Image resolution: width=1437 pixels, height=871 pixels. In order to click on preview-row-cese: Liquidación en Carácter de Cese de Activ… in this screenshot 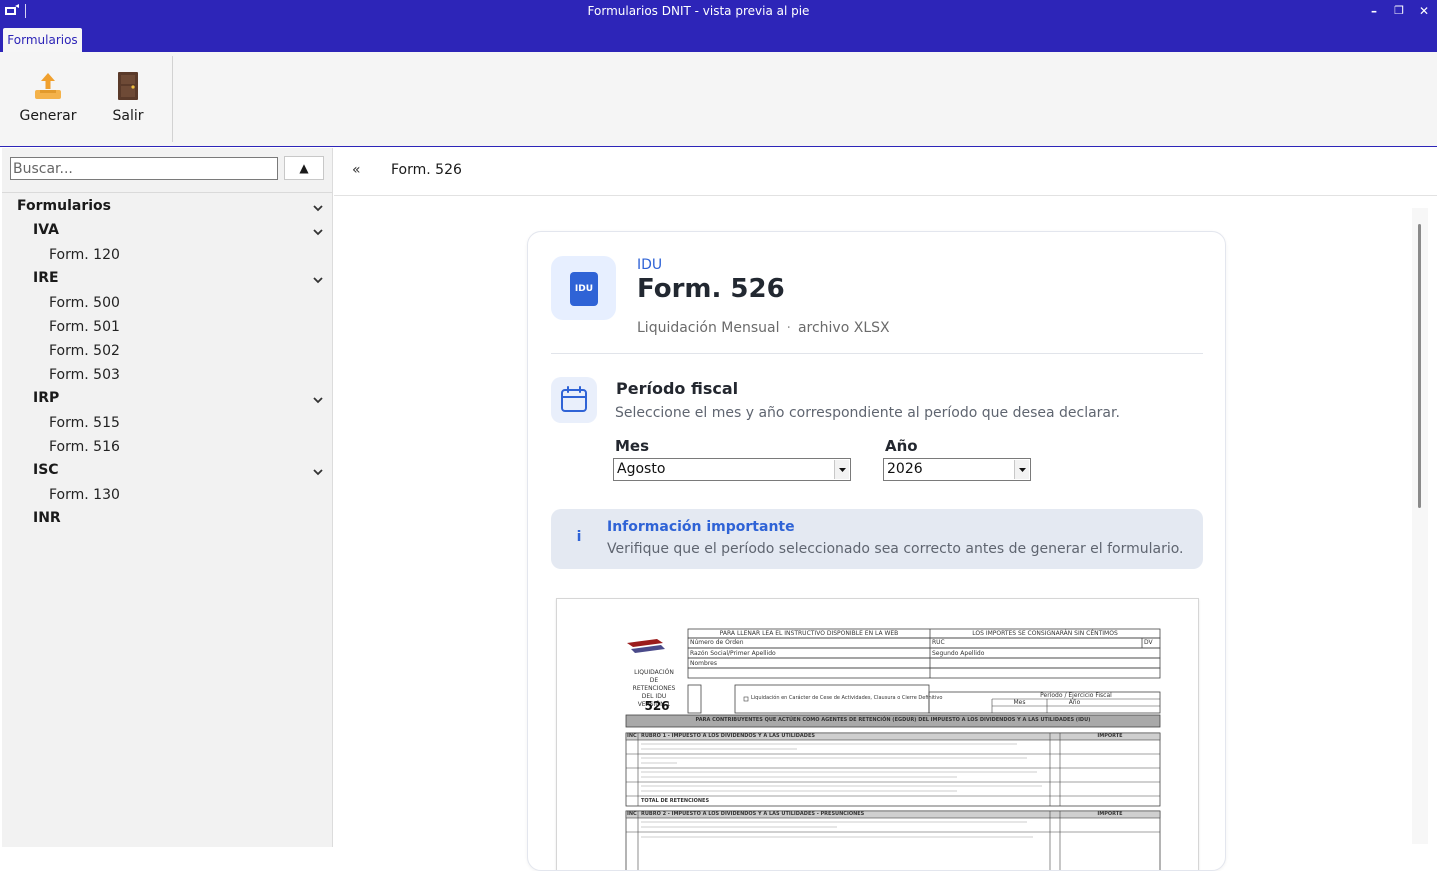, I will do `click(847, 698)`.